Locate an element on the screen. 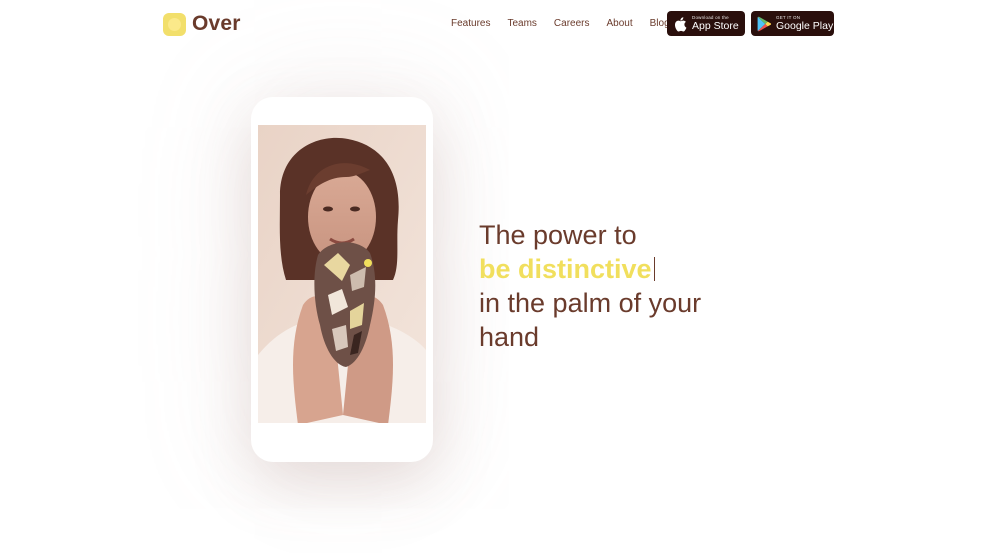 This screenshot has width=1000, height=553. over-logo-icon is located at coordinates (174, 24).